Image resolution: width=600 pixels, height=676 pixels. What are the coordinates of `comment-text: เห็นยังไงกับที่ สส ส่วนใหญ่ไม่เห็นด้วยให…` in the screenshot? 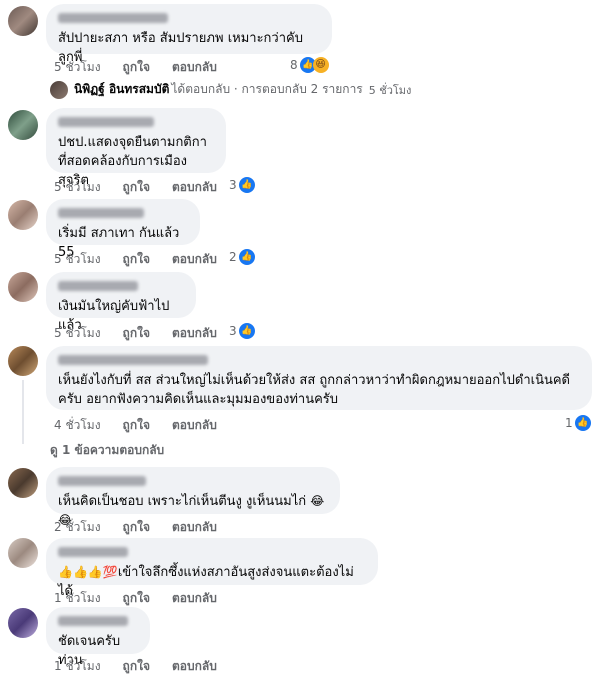 It's located at (314, 390).